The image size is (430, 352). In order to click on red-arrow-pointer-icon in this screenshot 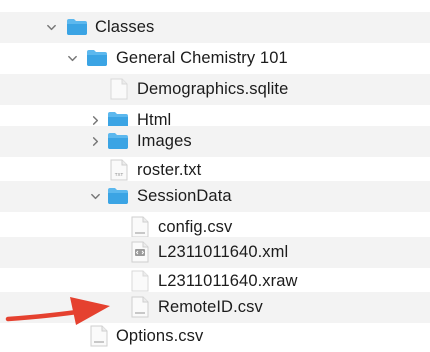, I will do `click(57, 311)`.